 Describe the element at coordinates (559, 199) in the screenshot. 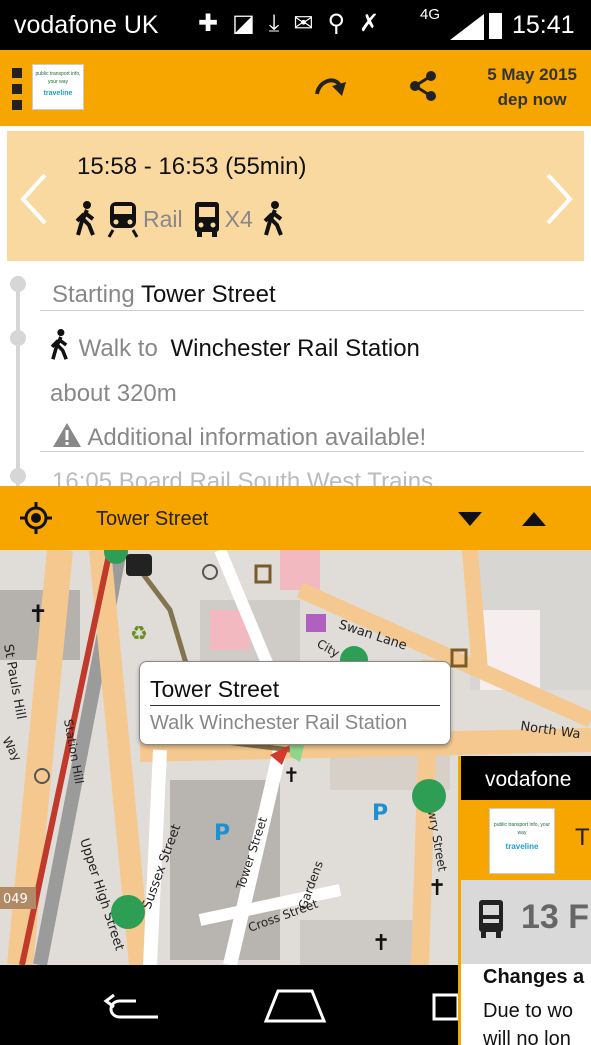

I see `next-journey-icon` at that location.